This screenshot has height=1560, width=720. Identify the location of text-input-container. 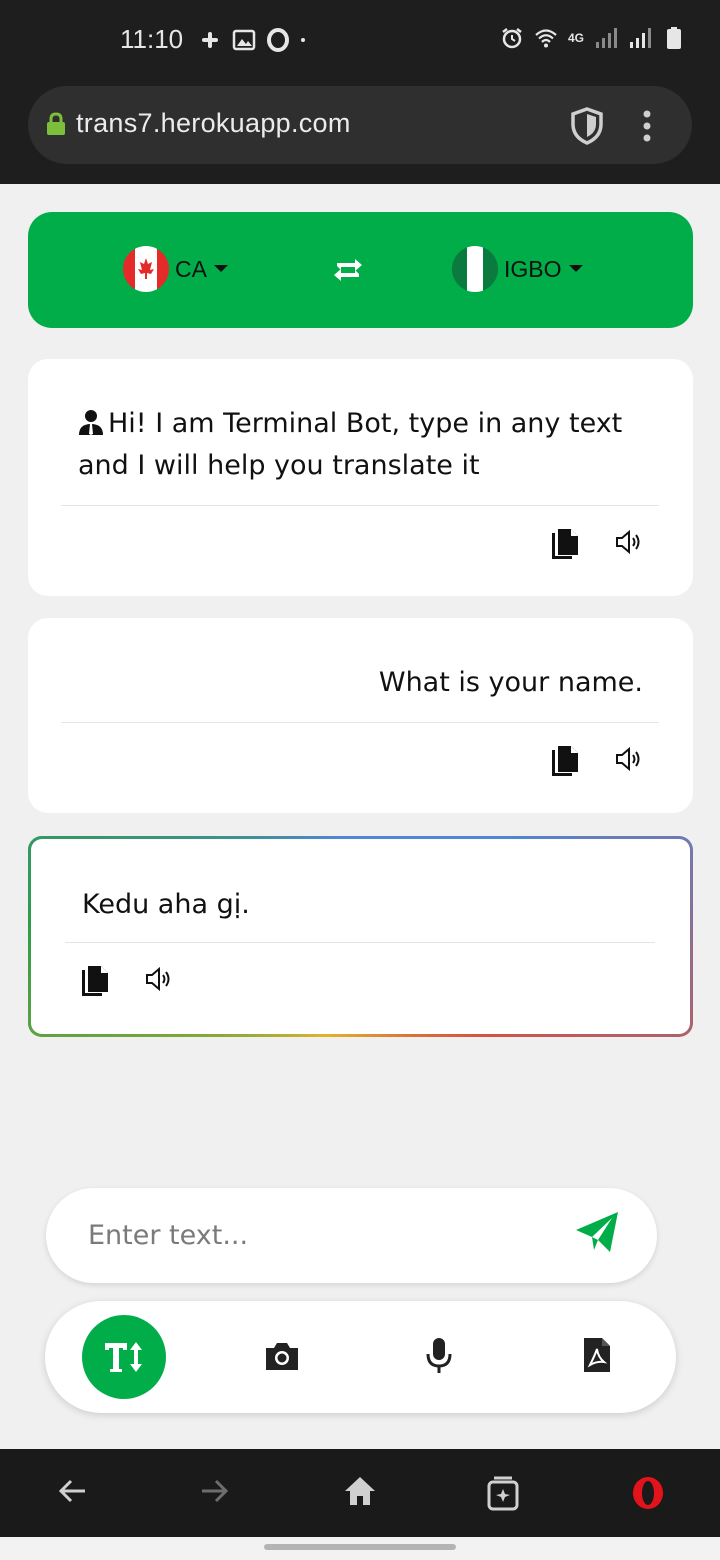
(351, 1235).